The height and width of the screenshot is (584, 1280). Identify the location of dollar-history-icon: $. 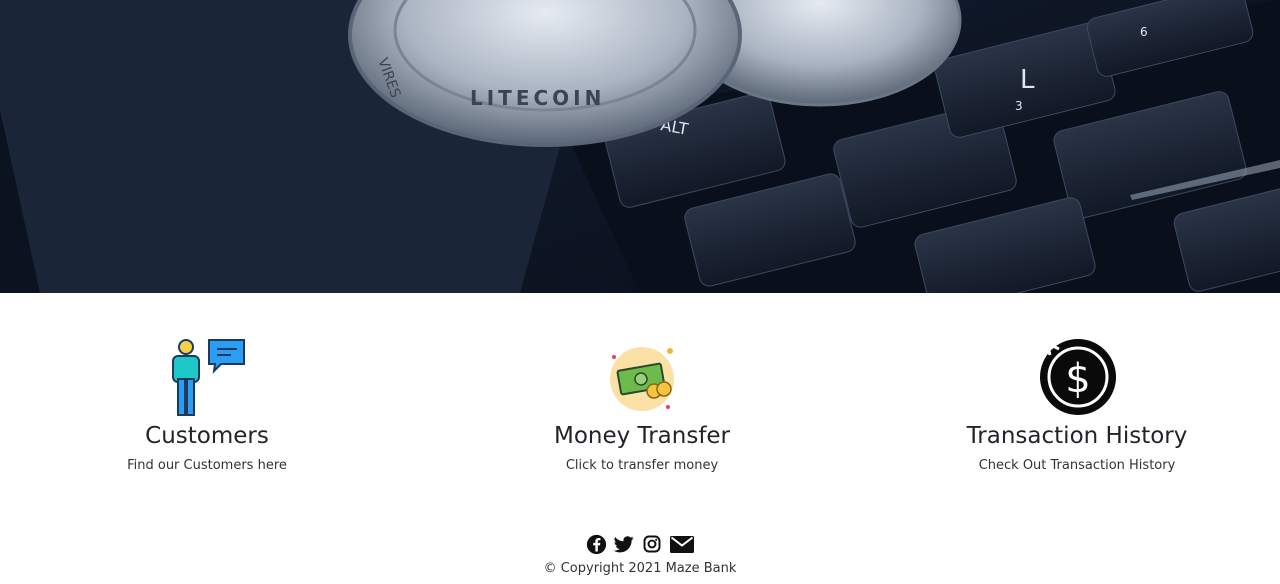
(1077, 377).